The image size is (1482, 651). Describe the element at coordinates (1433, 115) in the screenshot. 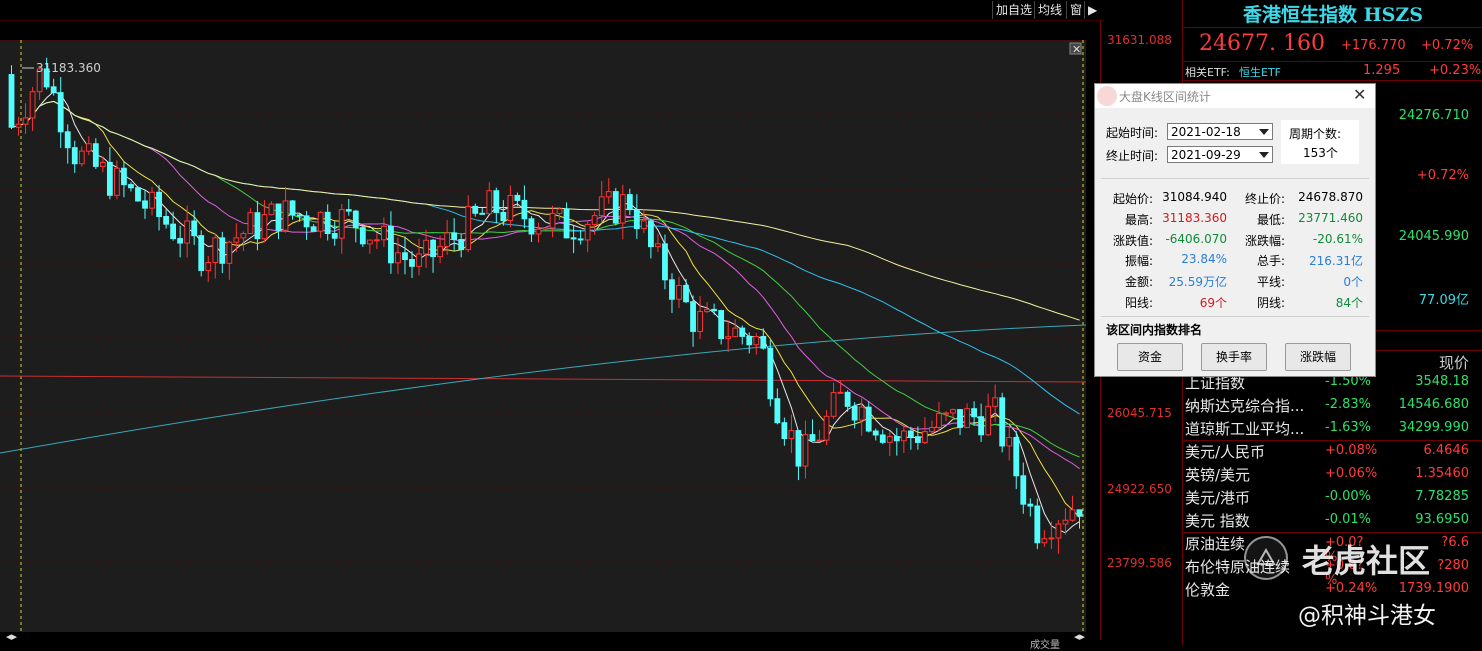

I see `side-value: 24276.710` at that location.